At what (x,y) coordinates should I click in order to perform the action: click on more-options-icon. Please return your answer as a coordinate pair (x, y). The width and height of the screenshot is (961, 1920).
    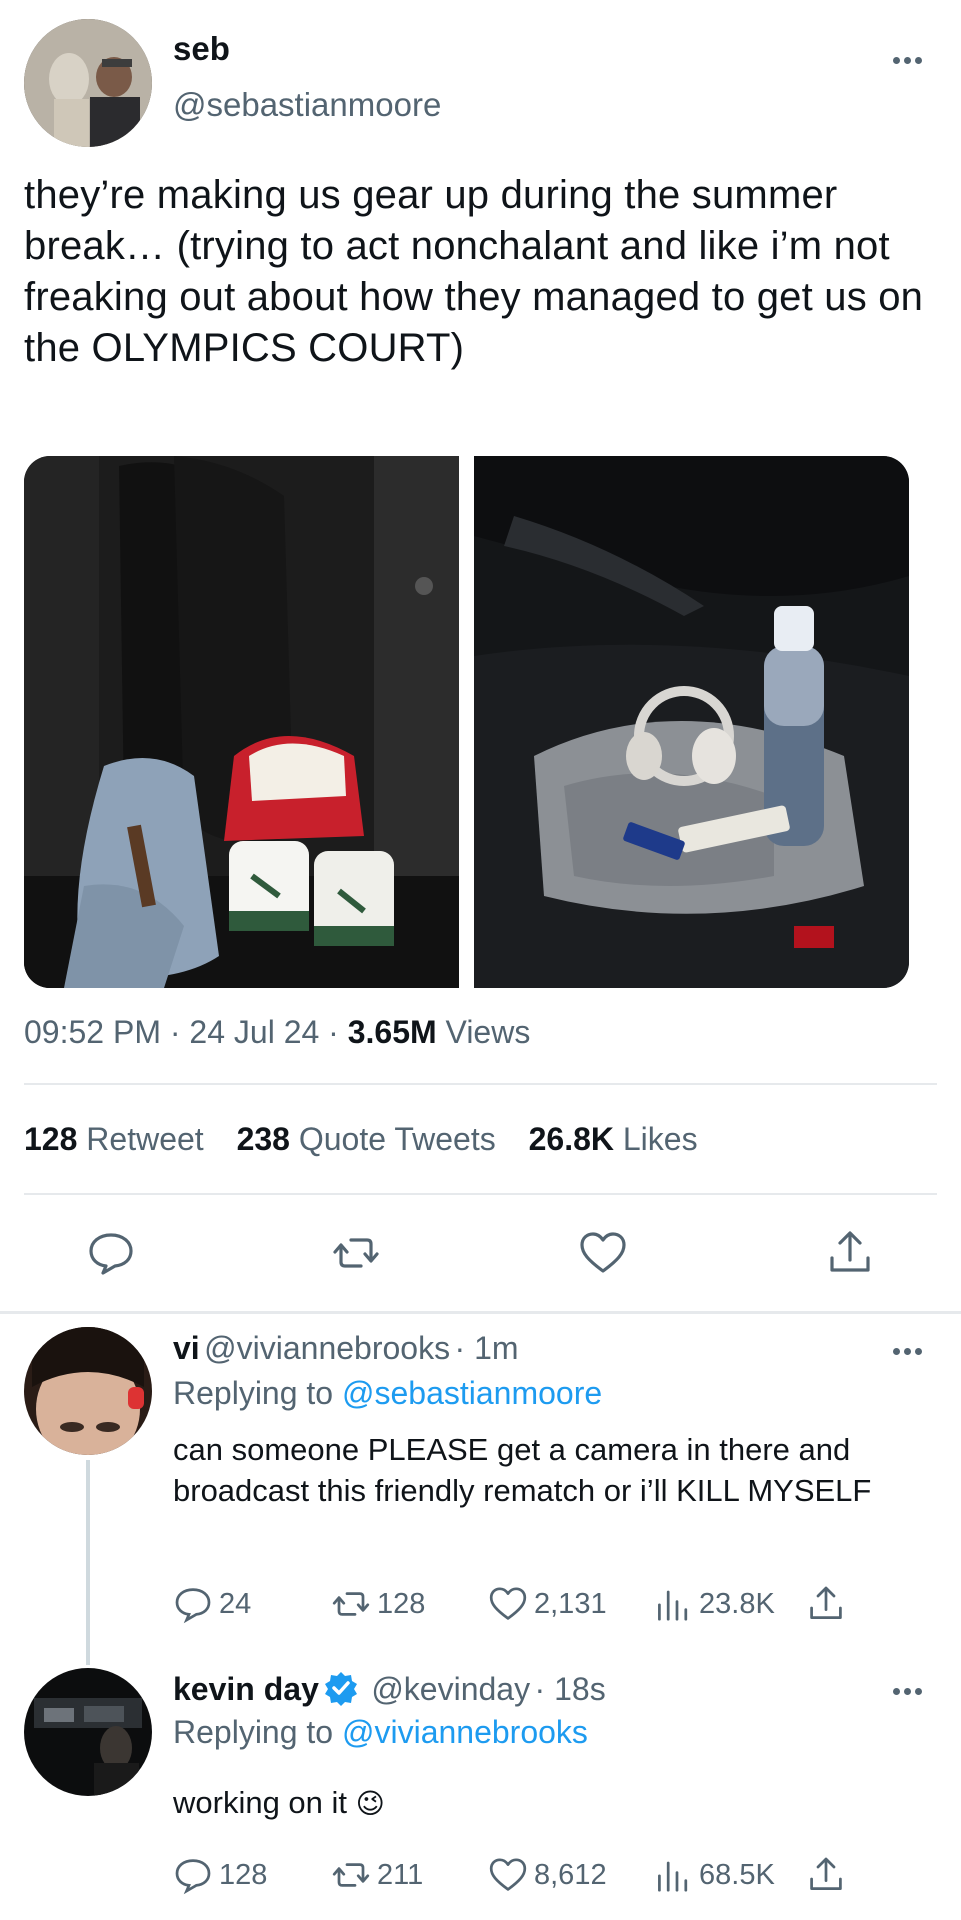
    Looking at the image, I should click on (907, 60).